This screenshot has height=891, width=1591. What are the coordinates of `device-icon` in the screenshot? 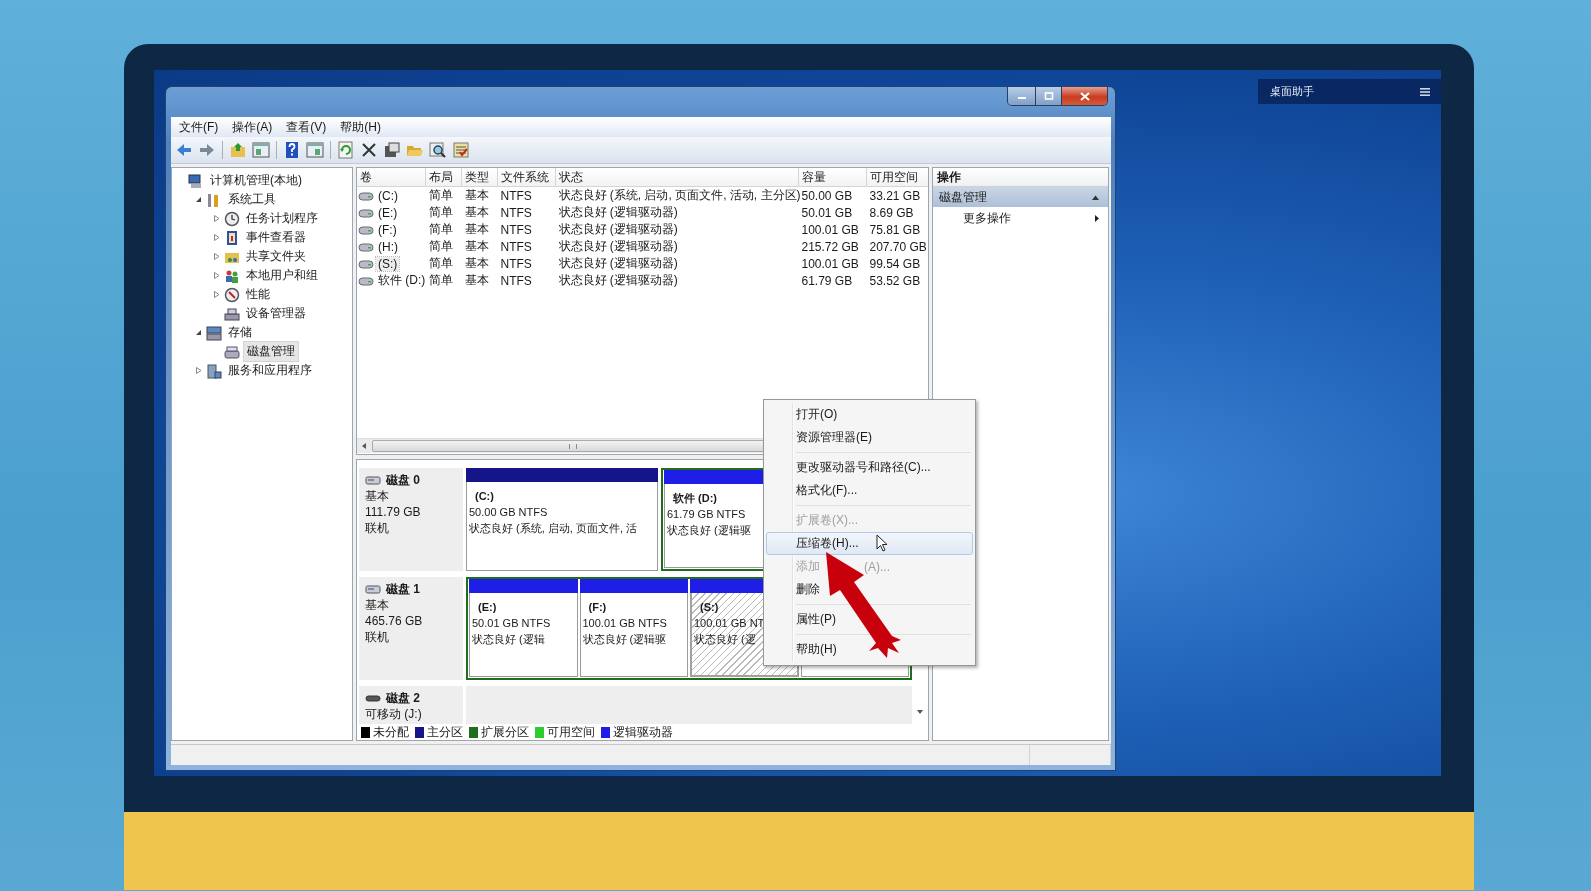 It's located at (232, 313).